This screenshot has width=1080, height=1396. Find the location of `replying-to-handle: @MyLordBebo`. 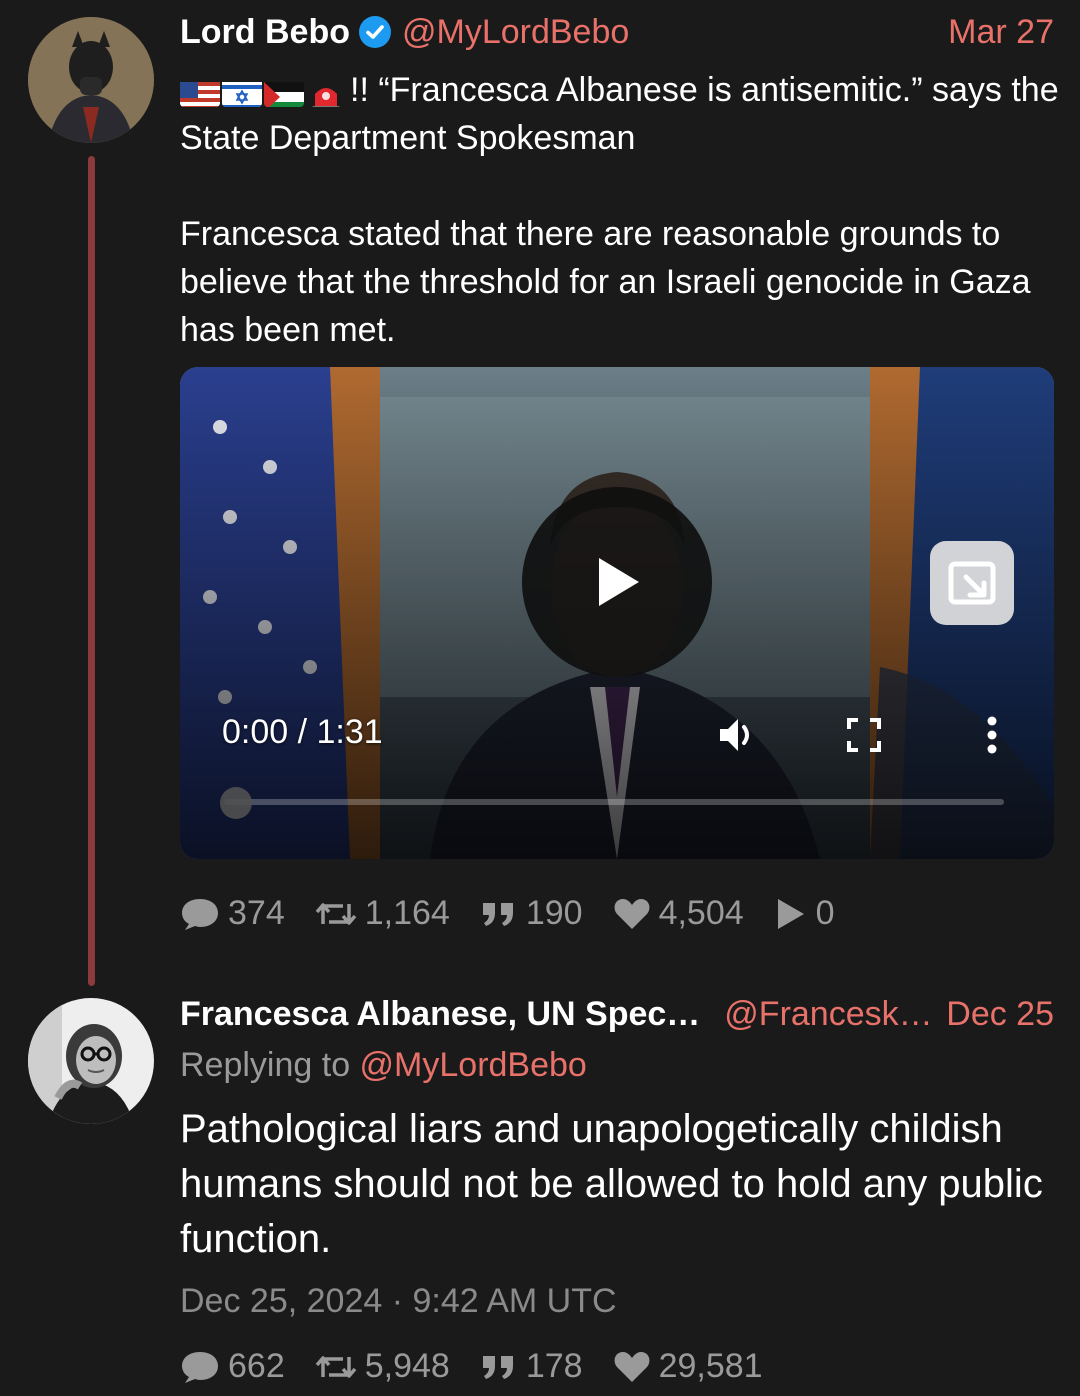

replying-to-handle: @MyLordBebo is located at coordinates (473, 1065).